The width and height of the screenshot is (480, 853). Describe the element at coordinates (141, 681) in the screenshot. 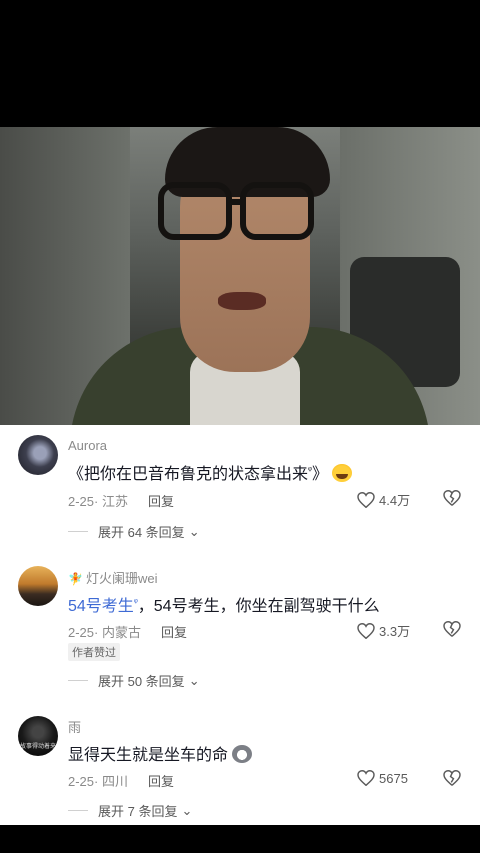

I see `expand-replies-label: 展开 50 条回复` at that location.